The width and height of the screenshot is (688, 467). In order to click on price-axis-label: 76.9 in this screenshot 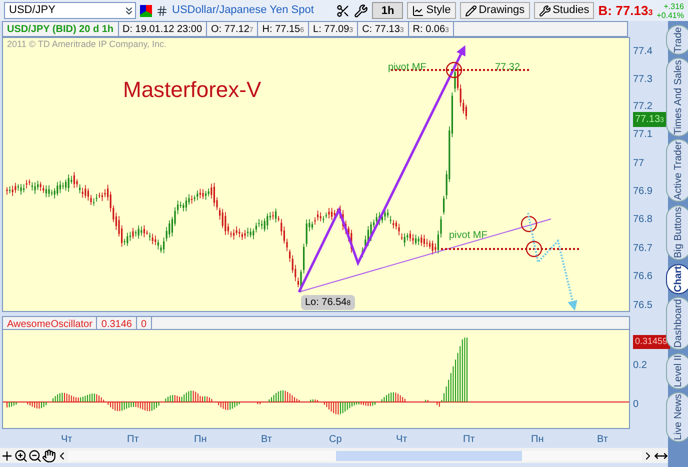, I will do `click(642, 192)`.